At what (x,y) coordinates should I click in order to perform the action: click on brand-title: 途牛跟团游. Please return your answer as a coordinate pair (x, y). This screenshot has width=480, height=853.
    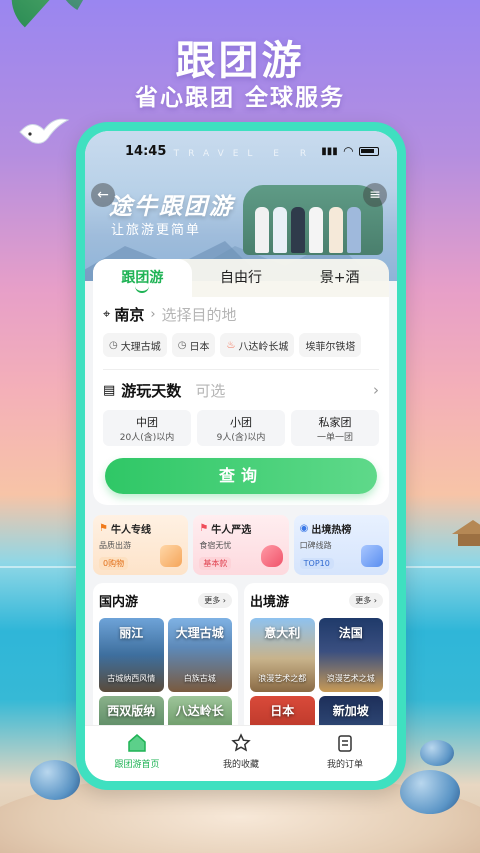
    Looking at the image, I should click on (171, 207).